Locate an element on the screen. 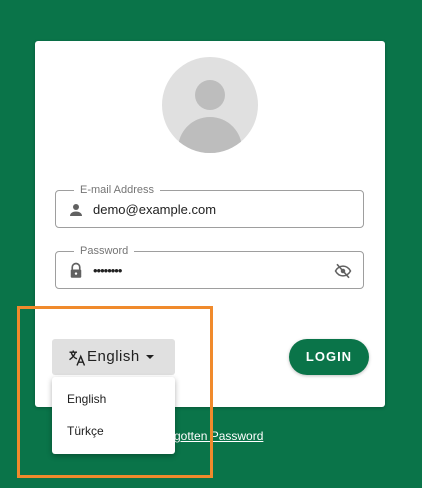 This screenshot has width=422, height=488. lock-icon is located at coordinates (76, 270).